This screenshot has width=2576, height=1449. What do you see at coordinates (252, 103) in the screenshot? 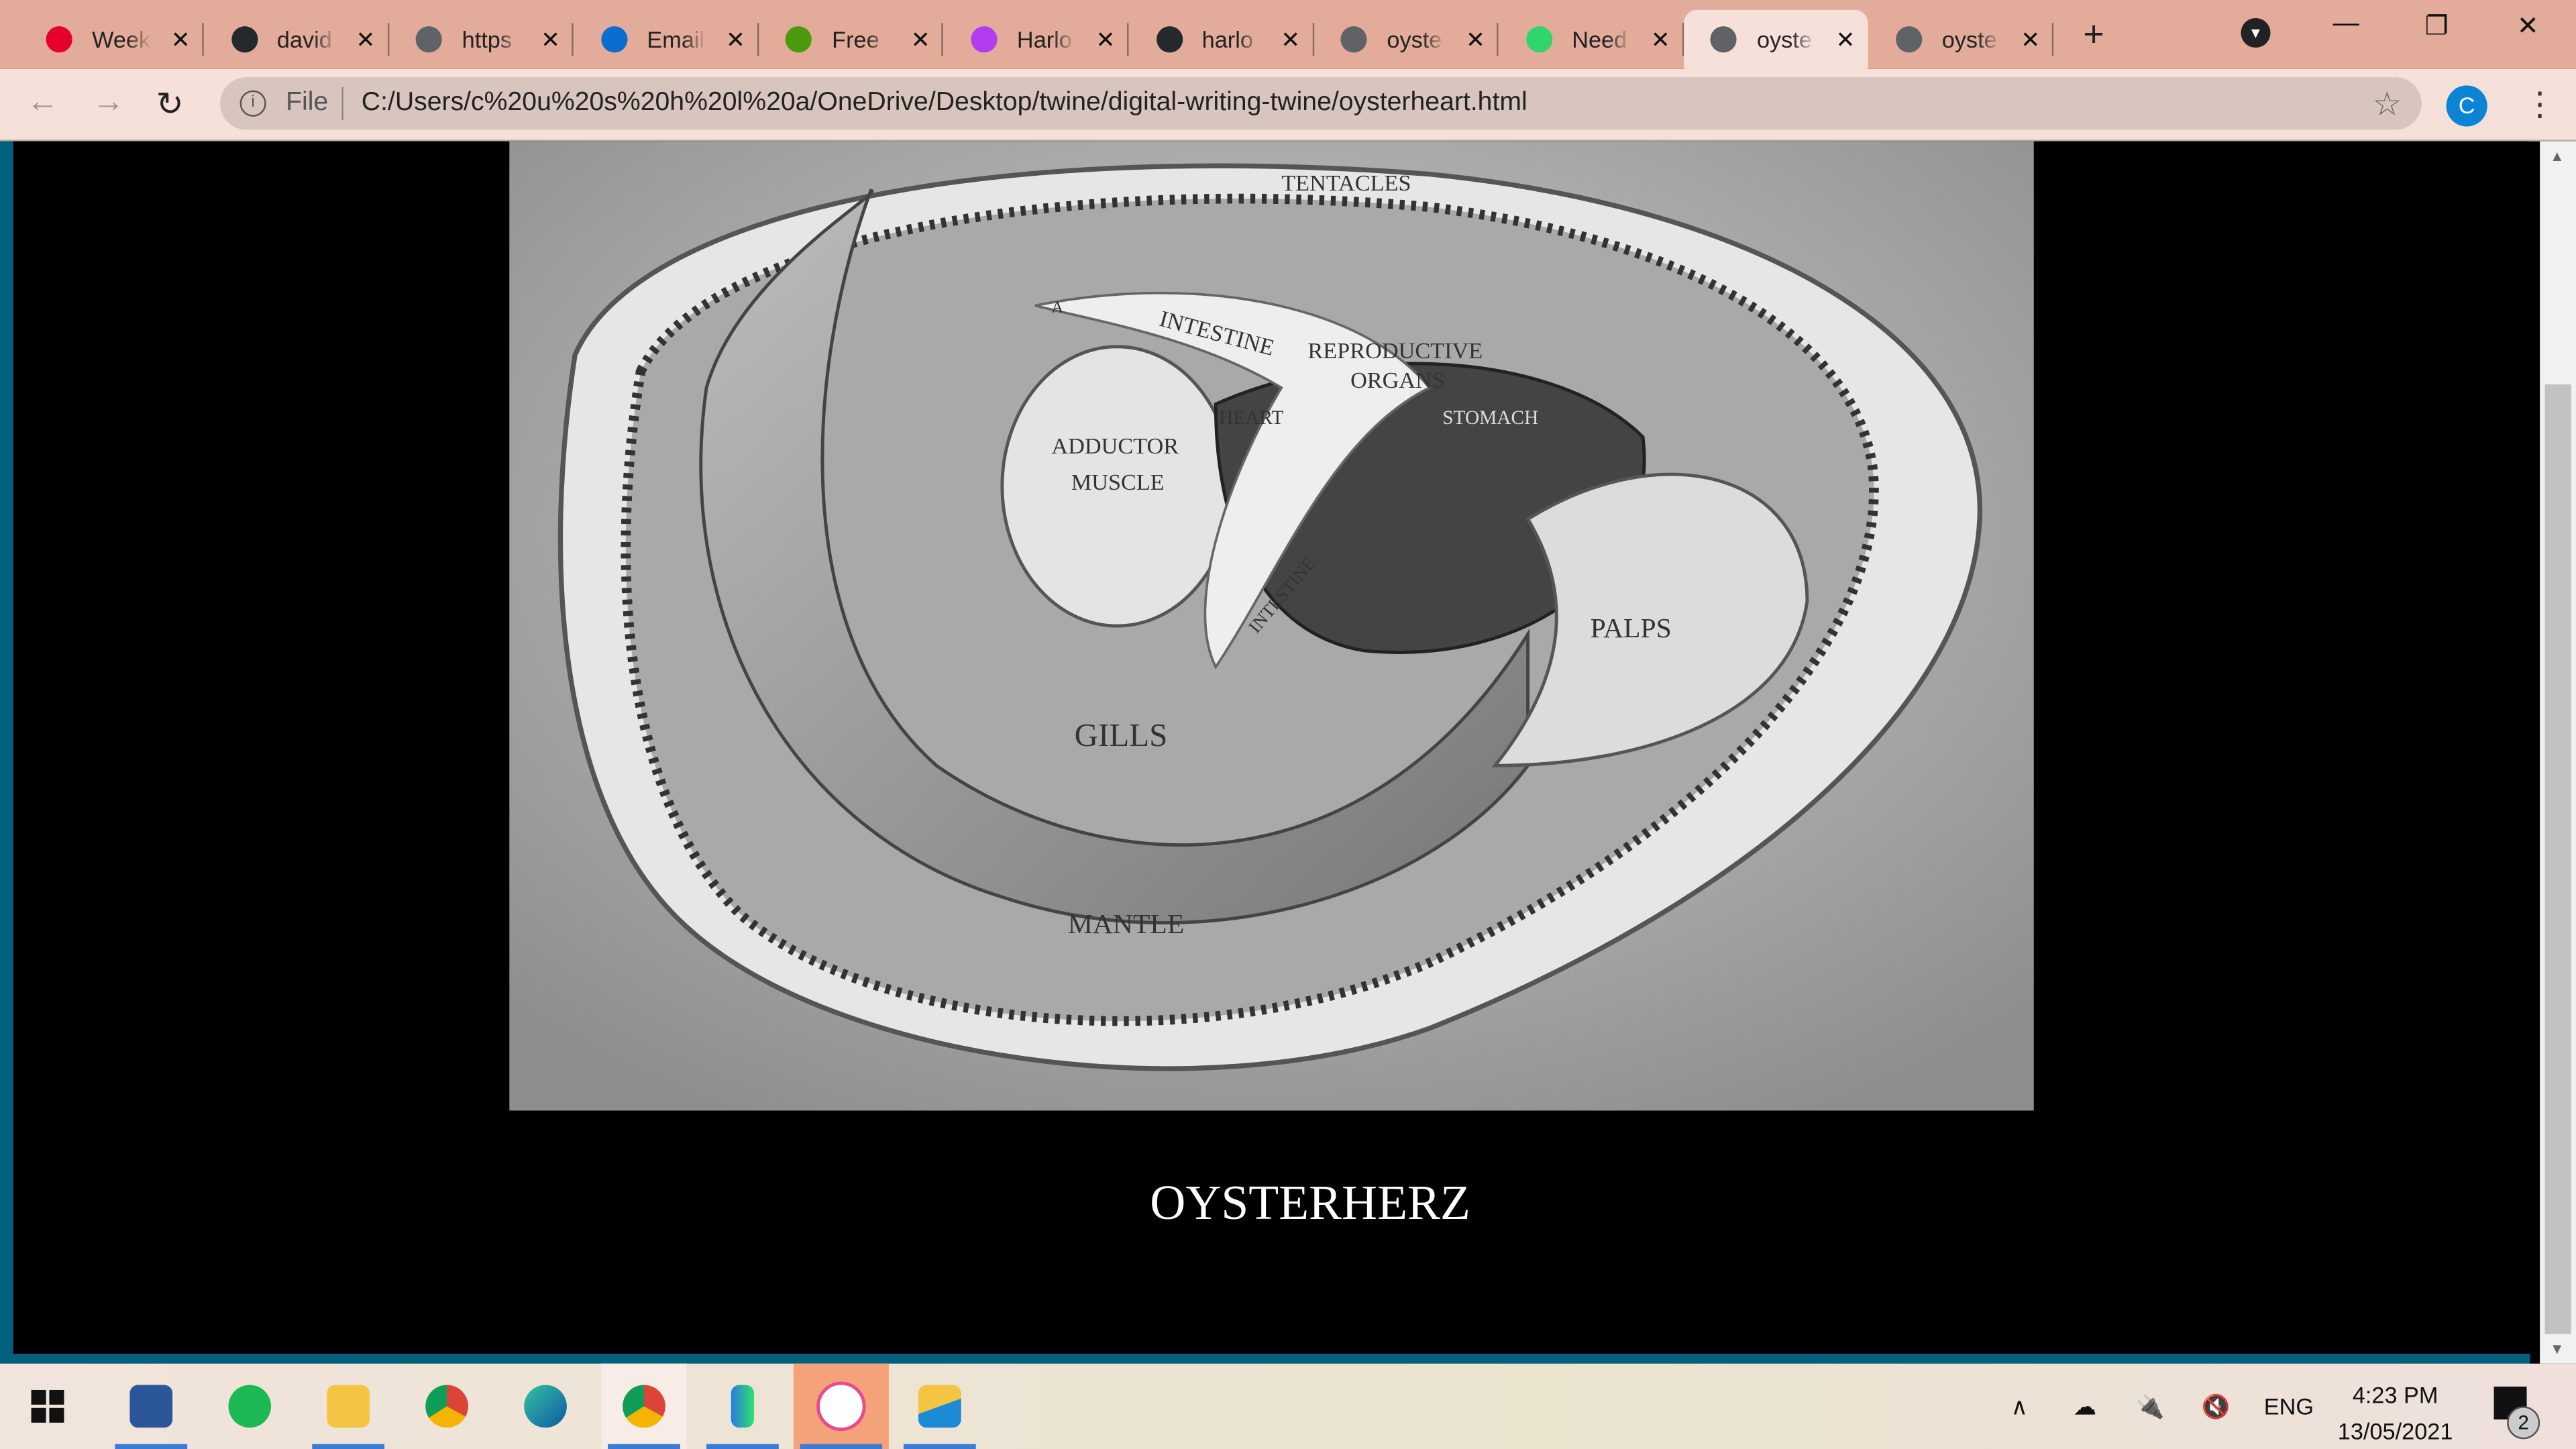
I see `info-icon: i` at bounding box center [252, 103].